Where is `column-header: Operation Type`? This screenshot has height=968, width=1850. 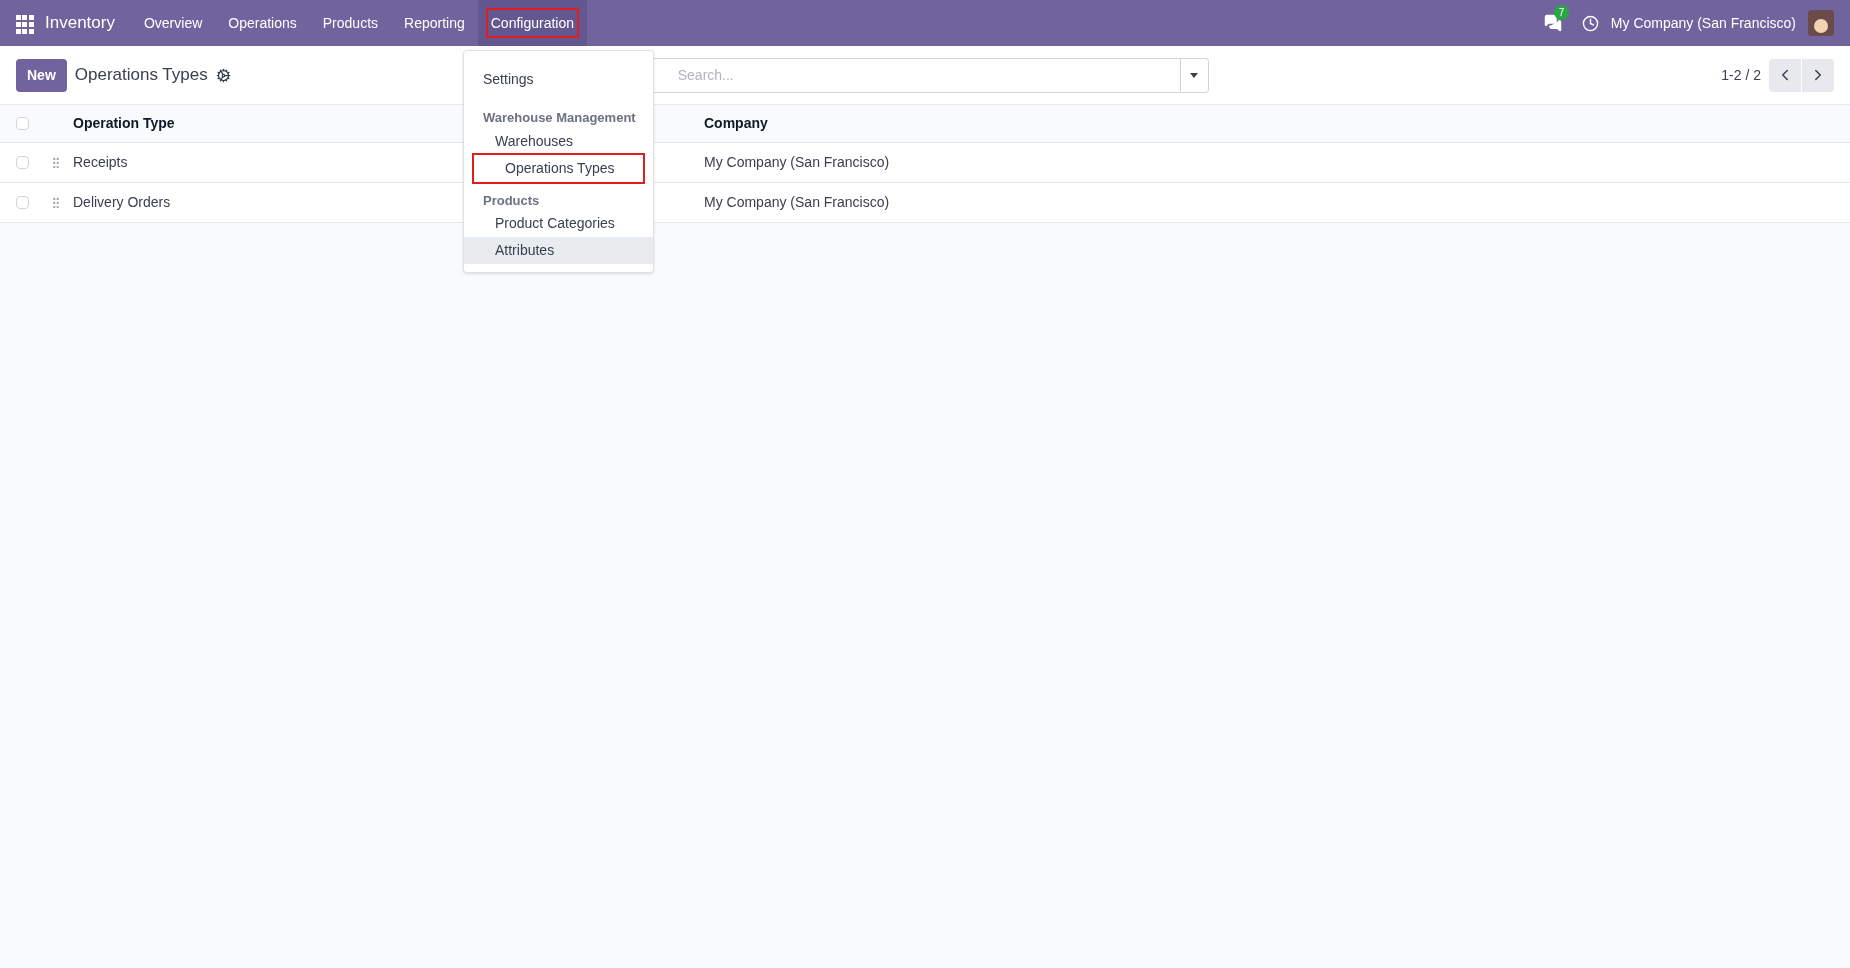
column-header: Operation Type is located at coordinates (124, 123).